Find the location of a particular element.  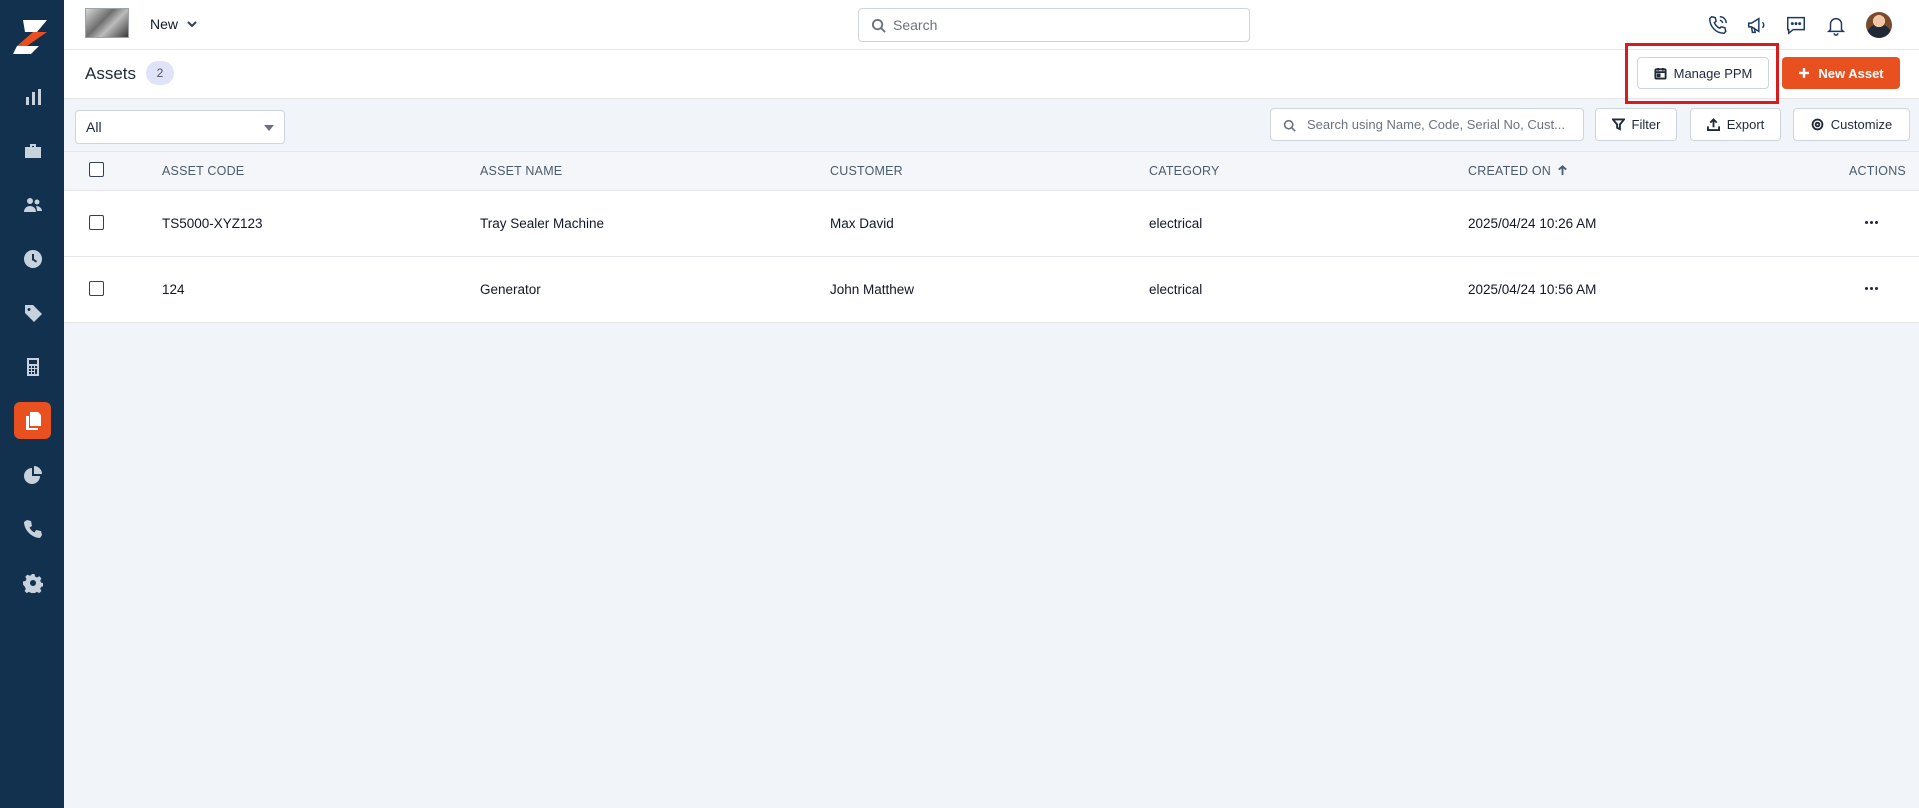

customize-button: Customize is located at coordinates (1851, 124).